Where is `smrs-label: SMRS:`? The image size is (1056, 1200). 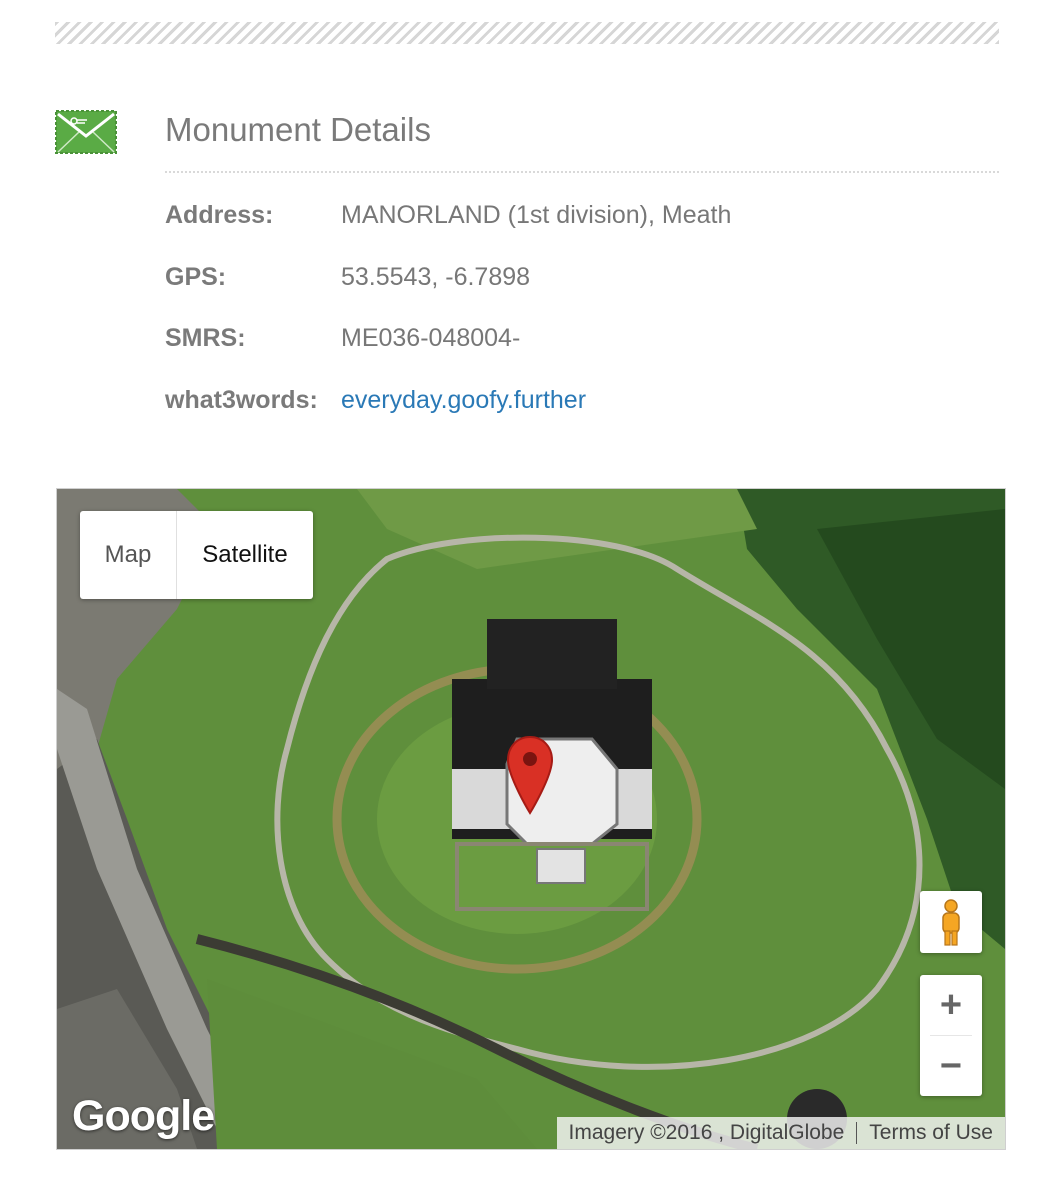
smrs-label: SMRS: is located at coordinates (205, 338).